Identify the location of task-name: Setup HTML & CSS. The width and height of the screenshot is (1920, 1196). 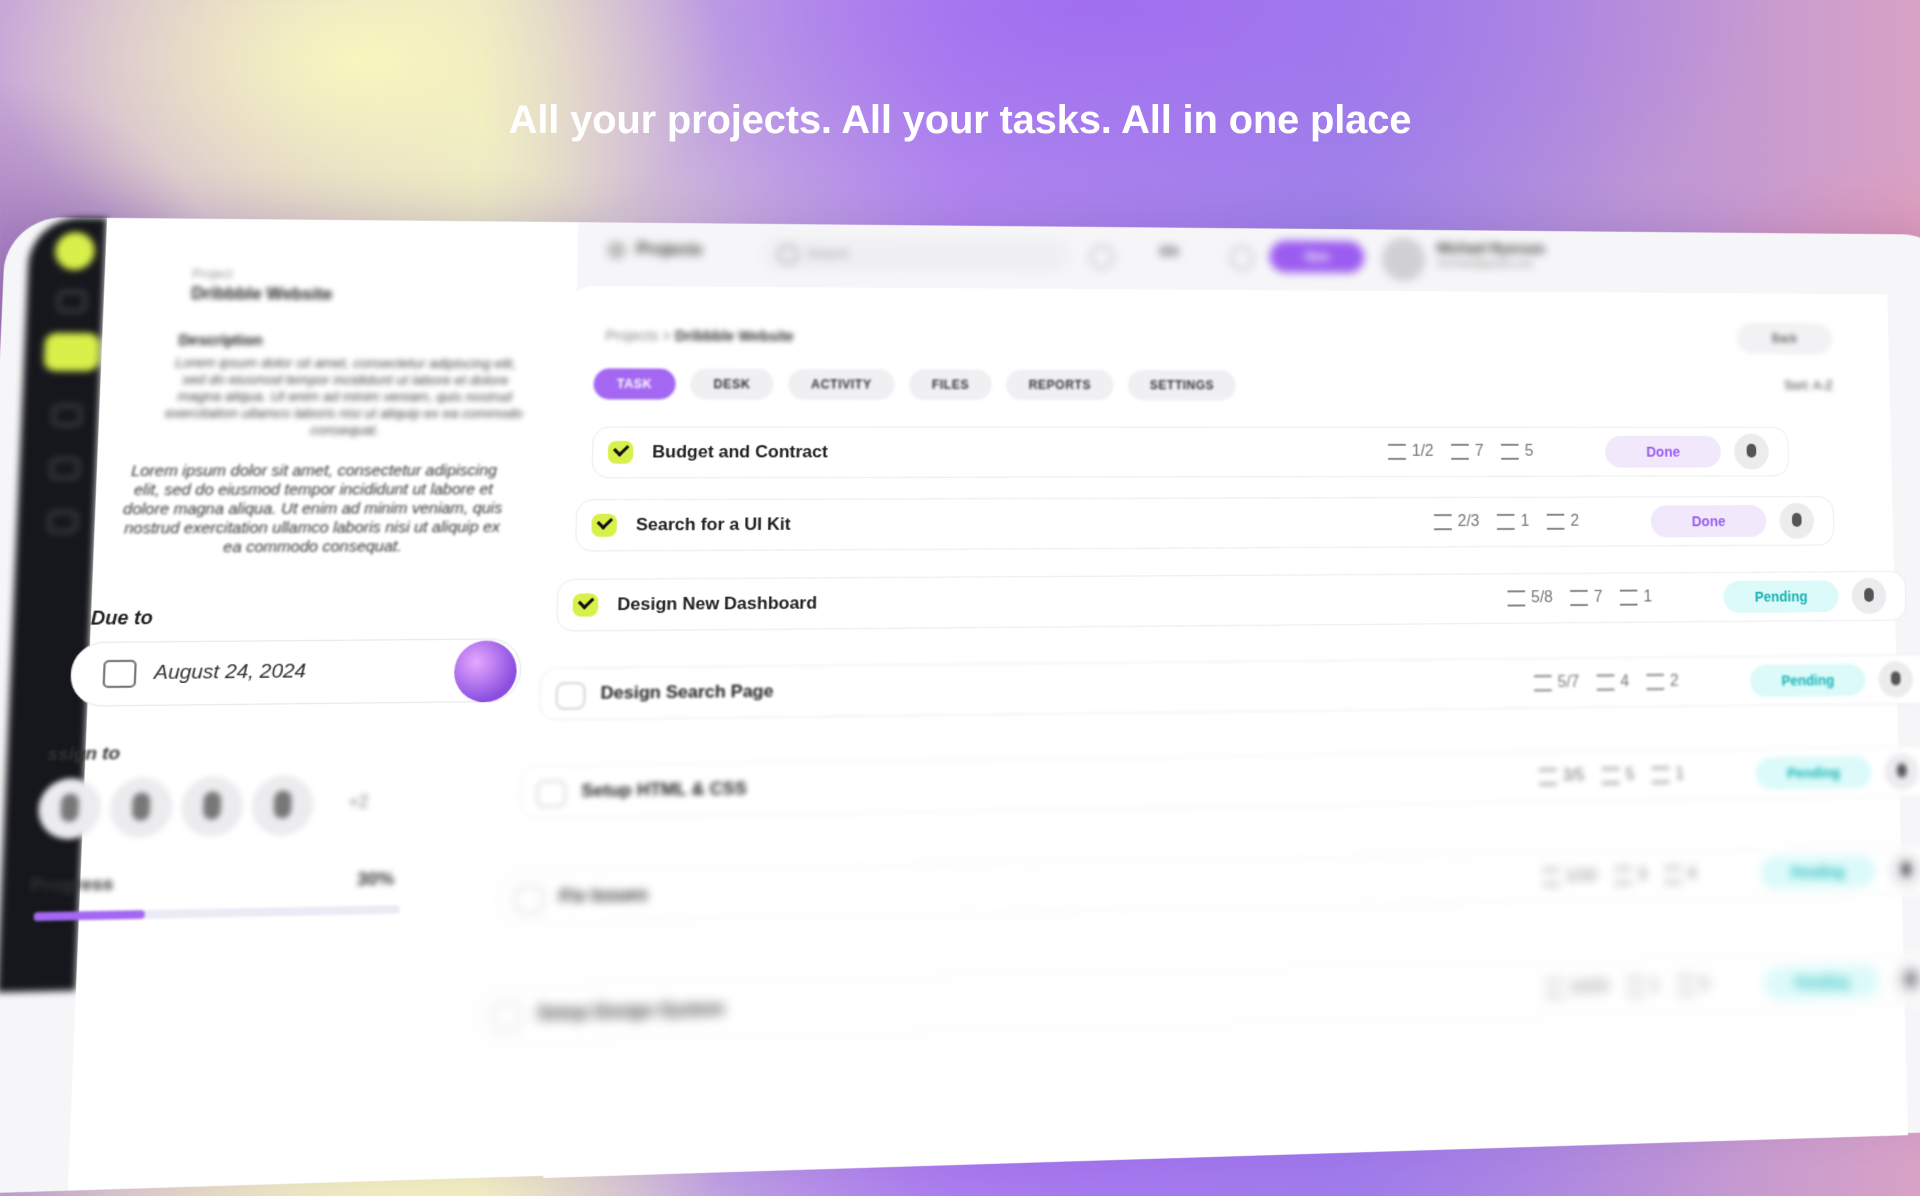
(664, 789).